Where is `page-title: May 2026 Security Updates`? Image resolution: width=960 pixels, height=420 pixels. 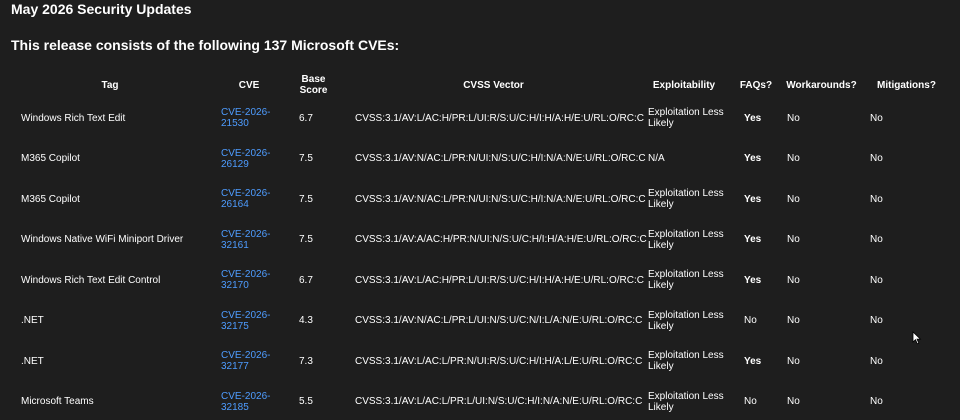 page-title: May 2026 Security Updates is located at coordinates (101, 9).